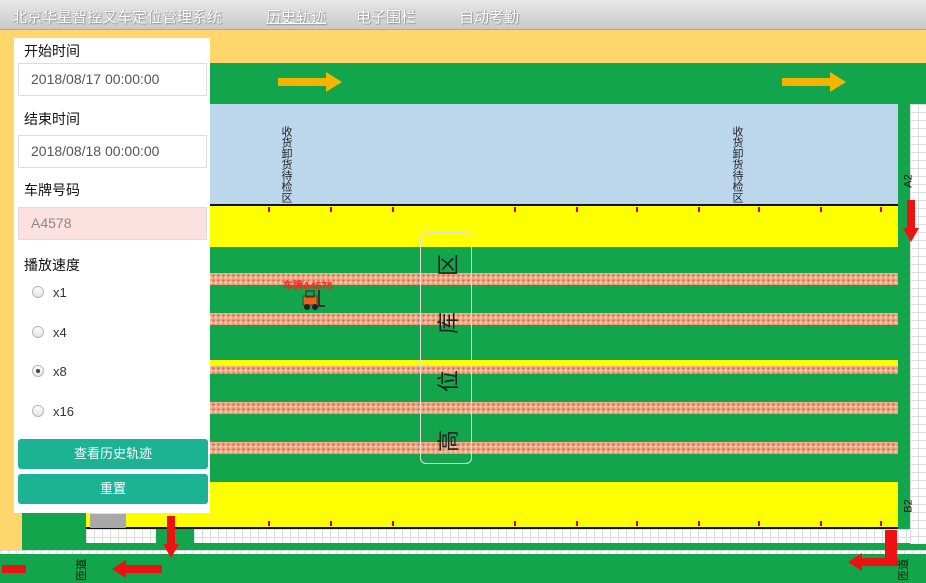 This screenshot has width=926, height=583. What do you see at coordinates (52, 190) in the screenshot?
I see `plate-number-label: 车牌号码` at bounding box center [52, 190].